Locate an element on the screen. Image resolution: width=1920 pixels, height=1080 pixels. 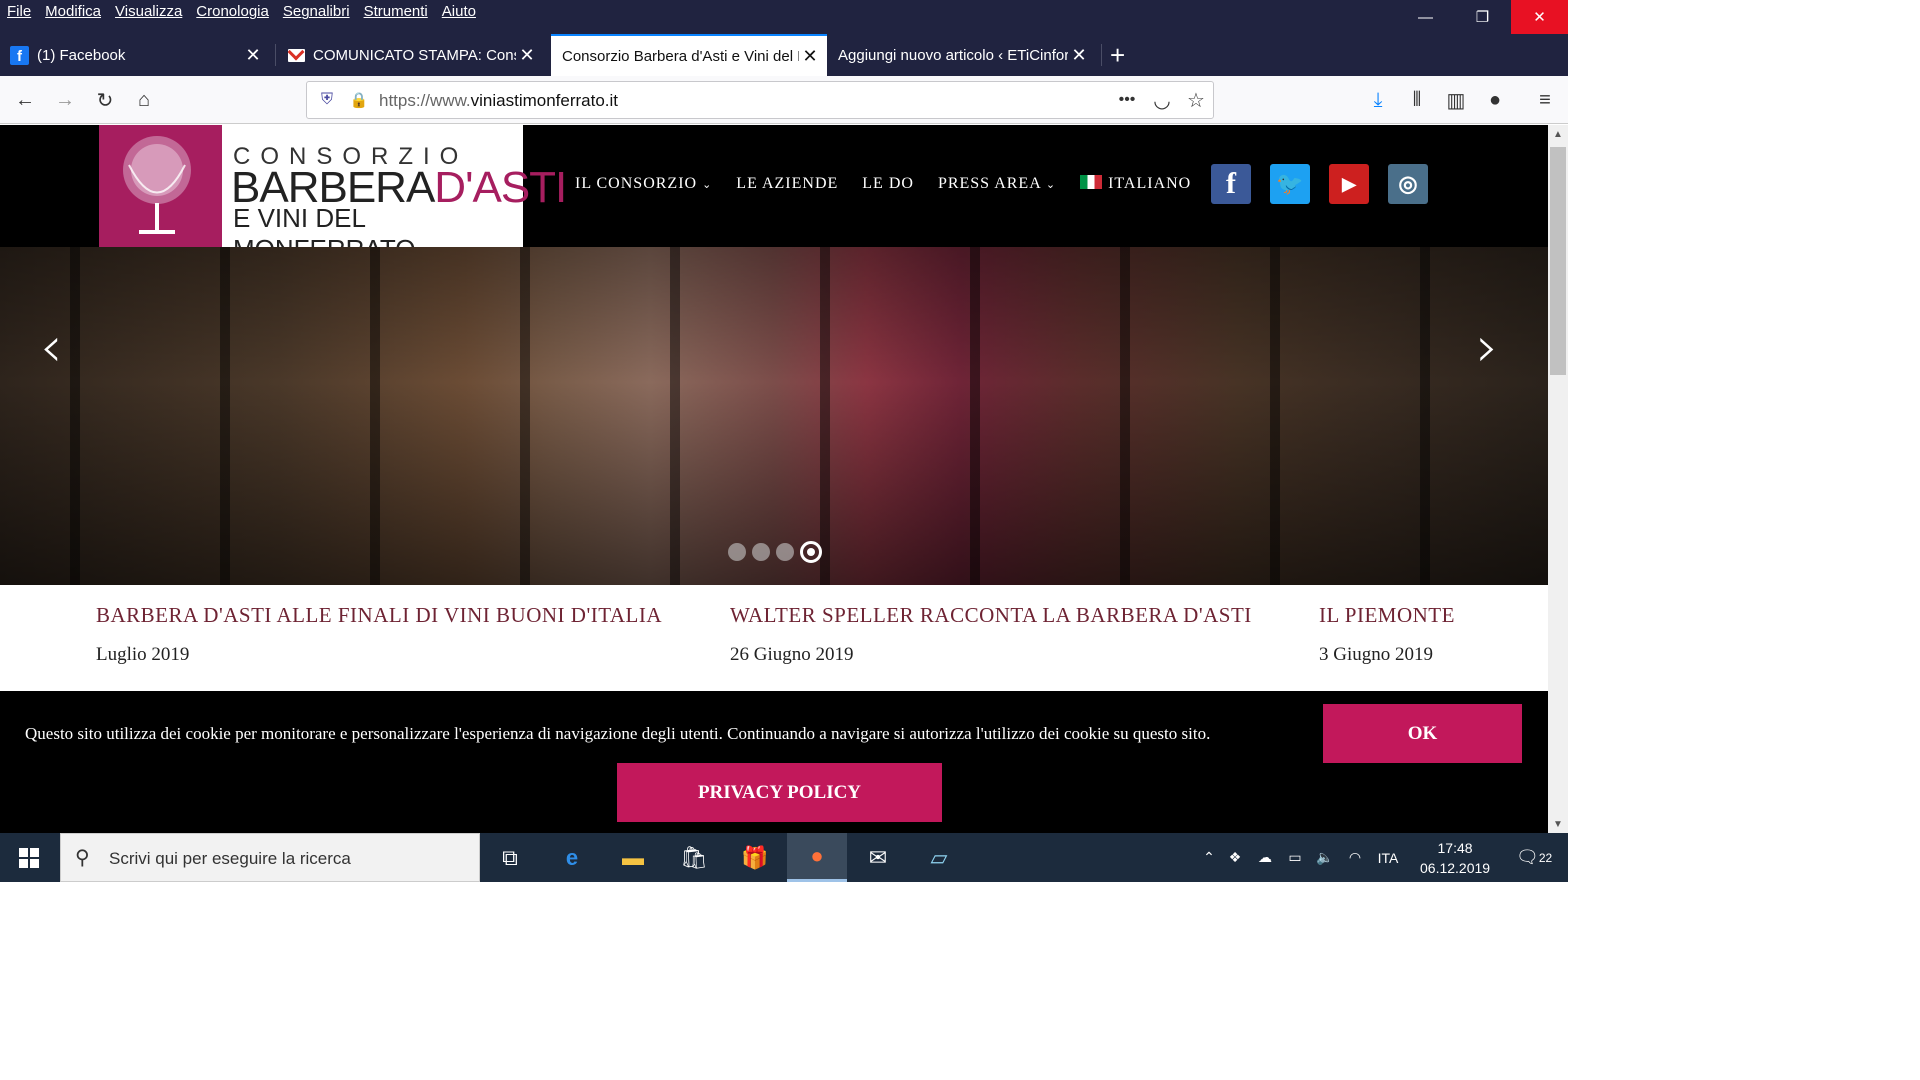
twitter-icon: 🐦 is located at coordinates (1290, 184).